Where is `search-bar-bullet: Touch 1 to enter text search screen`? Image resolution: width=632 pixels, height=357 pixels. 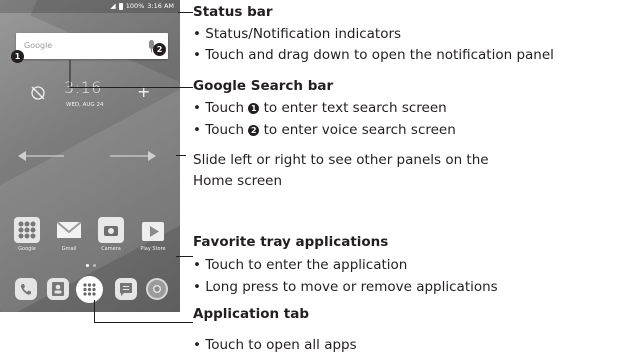
search-bar-bullet: Touch 1 to enter text search screen is located at coordinates (320, 108).